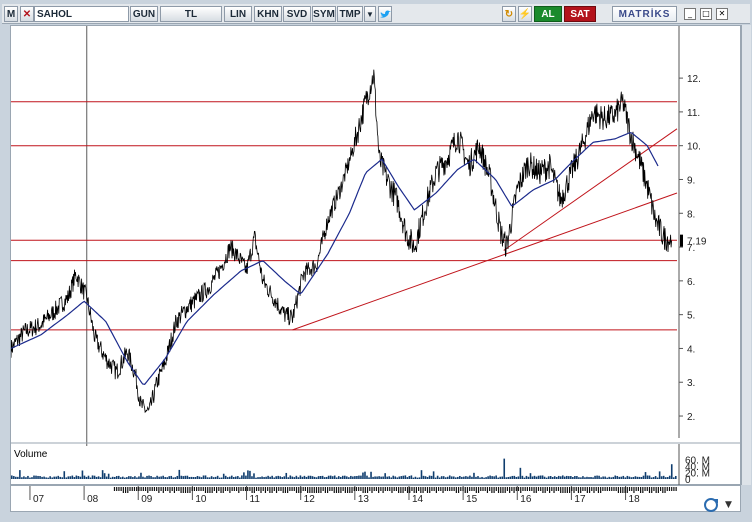 The height and width of the screenshot is (522, 752). I want to click on khn-button: KHN, so click(268, 14).